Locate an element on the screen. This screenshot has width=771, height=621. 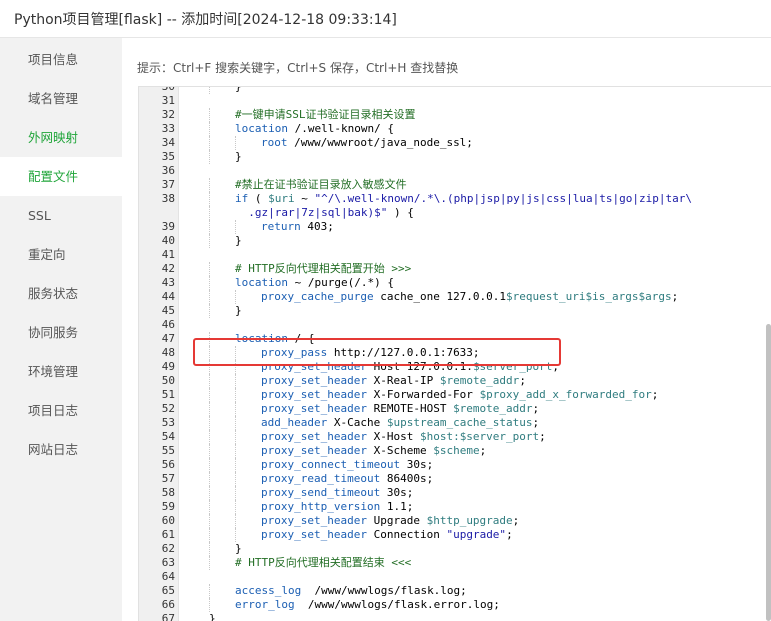
code-text: proxy_send_timeout 30s; is located at coordinates (337, 493).